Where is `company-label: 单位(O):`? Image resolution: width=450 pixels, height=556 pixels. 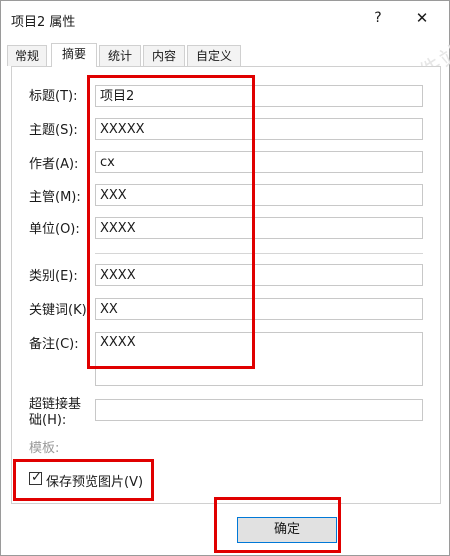
company-label: 单位(O): is located at coordinates (54, 229).